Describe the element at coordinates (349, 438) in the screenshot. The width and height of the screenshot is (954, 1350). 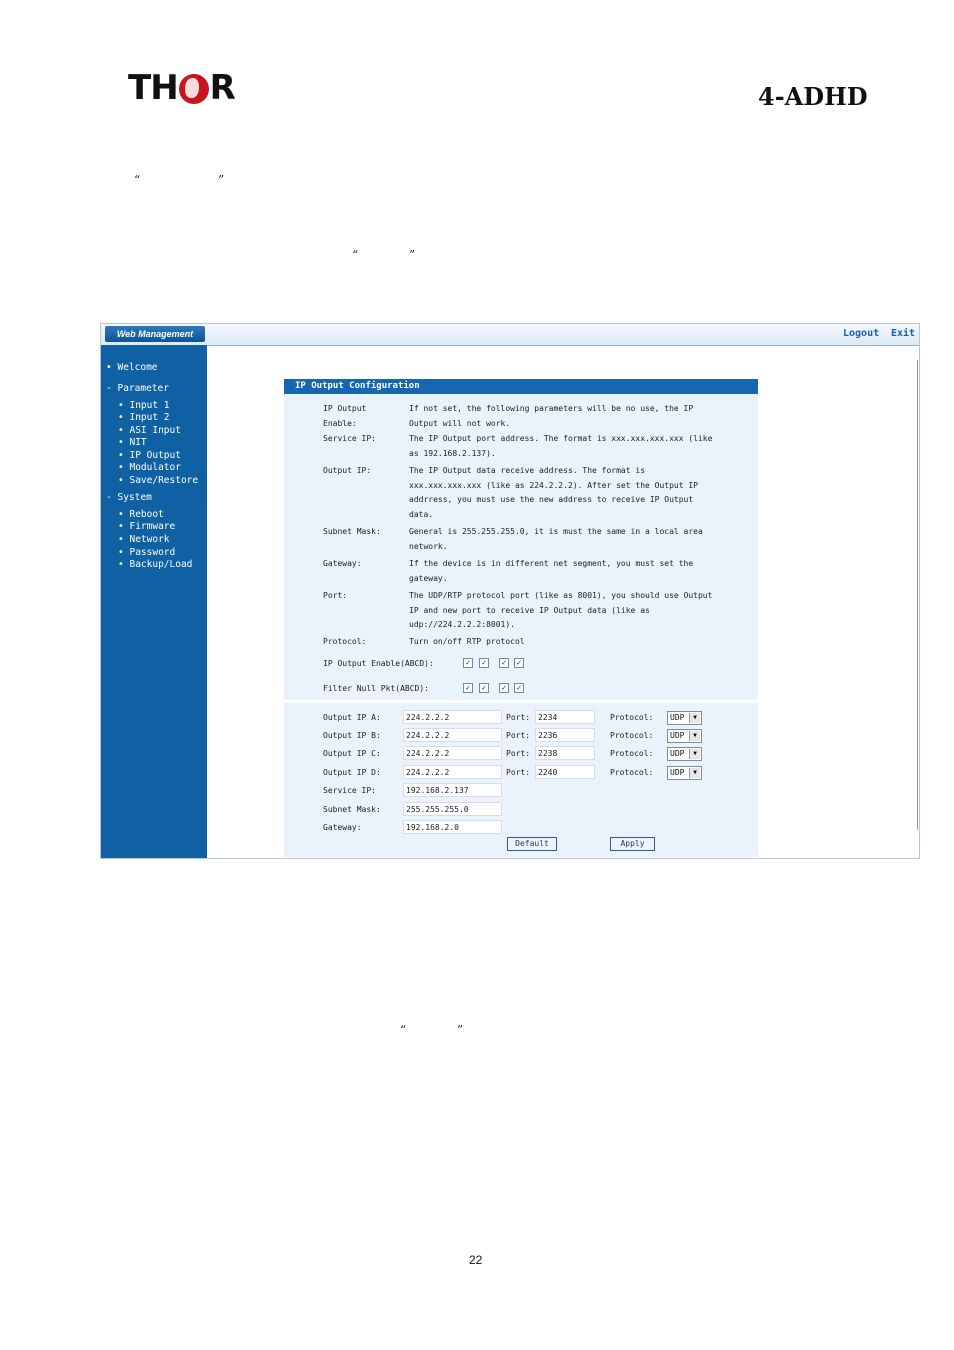
I see `help-label-service-ip: Service IP:` at that location.